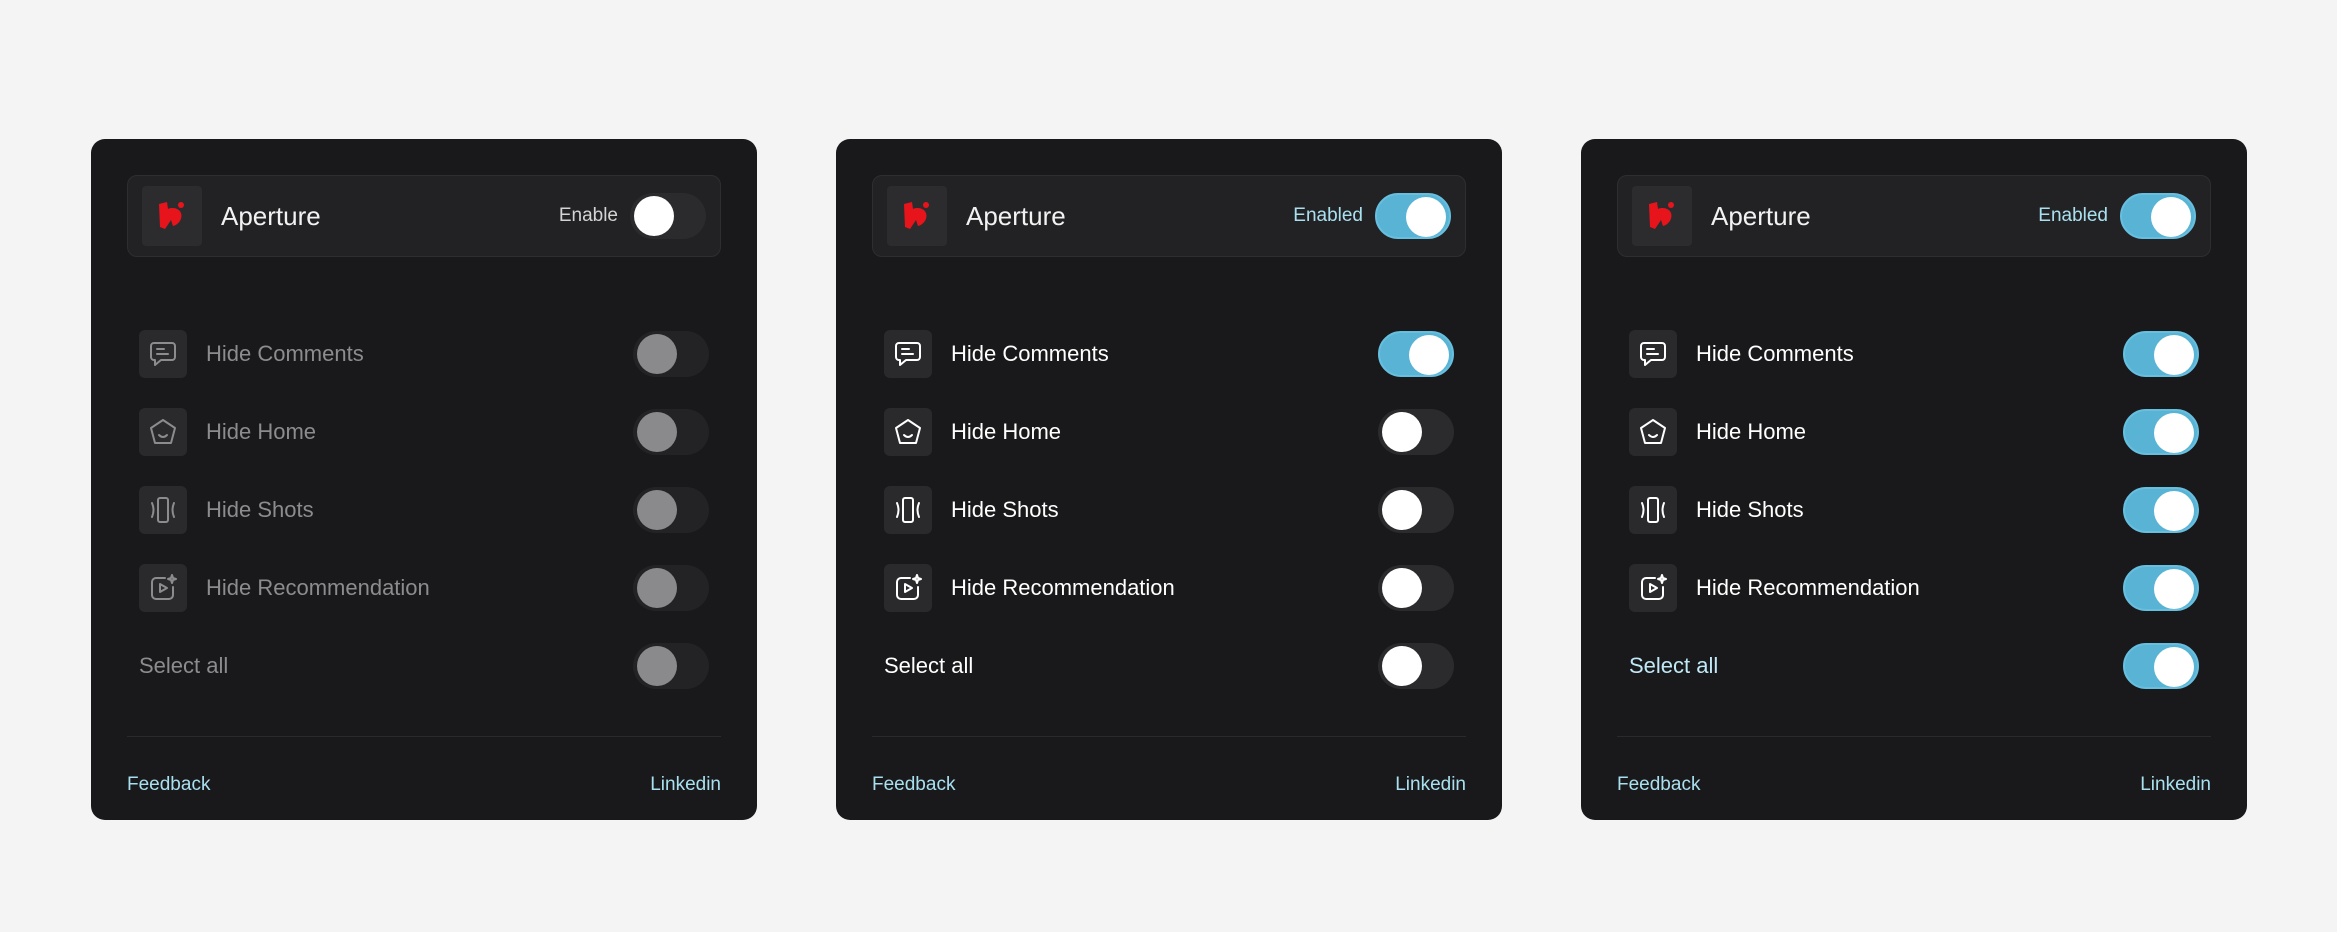  I want to click on extension-header: Aperture Enable, so click(424, 216).